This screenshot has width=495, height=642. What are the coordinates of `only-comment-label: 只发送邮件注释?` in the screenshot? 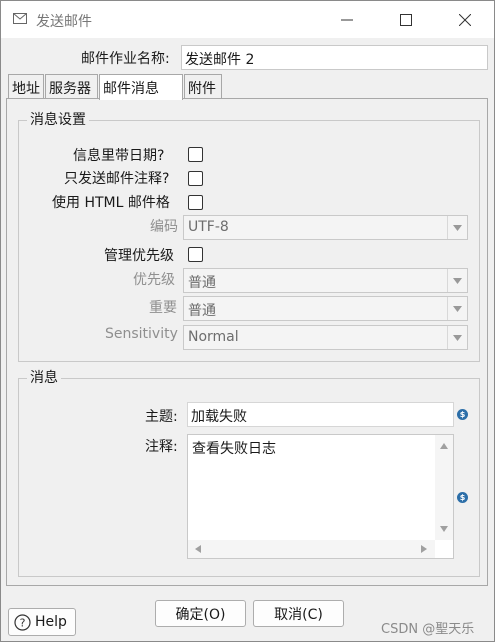 It's located at (117, 179).